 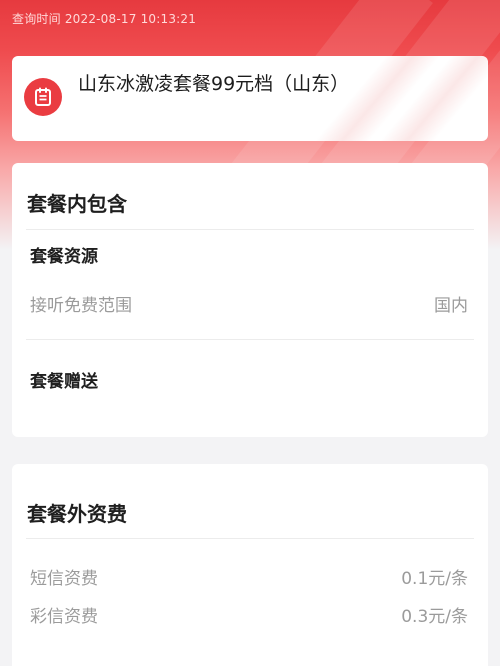 What do you see at coordinates (81, 306) in the screenshot?
I see `answer-free-range-label: 接听免费范围` at bounding box center [81, 306].